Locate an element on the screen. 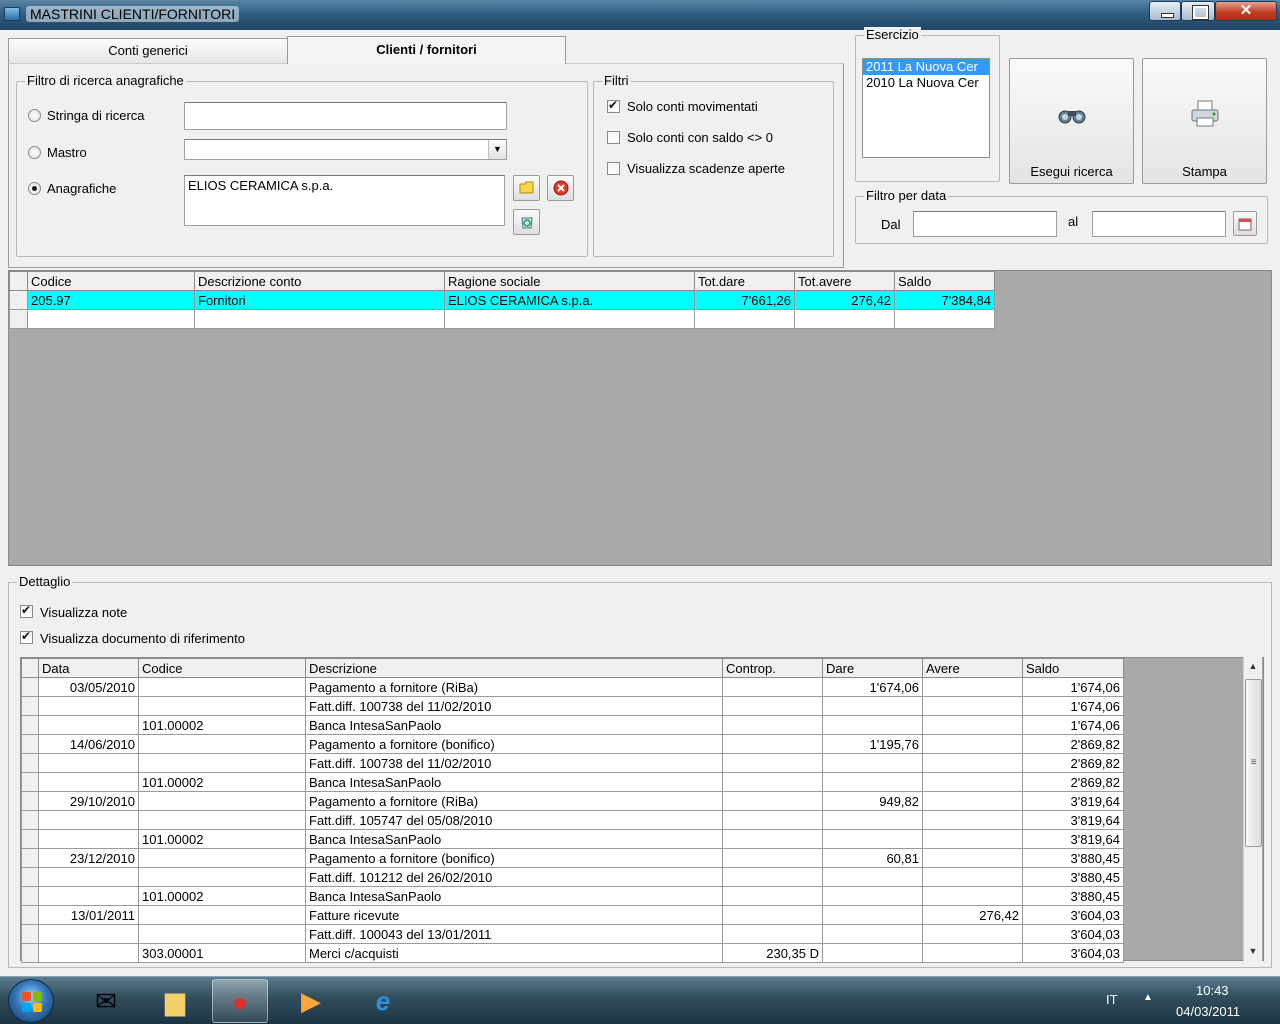 The height and width of the screenshot is (1024, 1280). browse-anagrafica-button is located at coordinates (526, 188).